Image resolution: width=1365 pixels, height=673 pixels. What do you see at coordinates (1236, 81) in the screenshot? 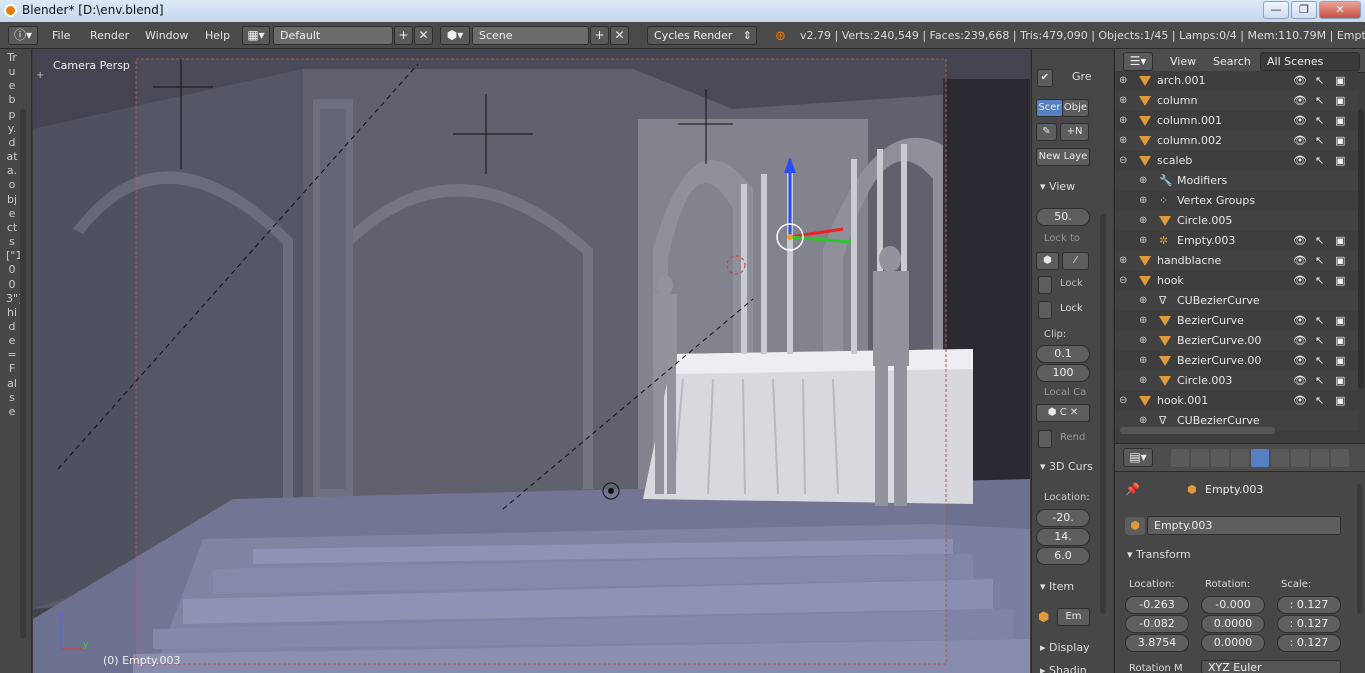
I see `outliner-row: ⊕ arch.001 👁 ↖ ▣` at bounding box center [1236, 81].